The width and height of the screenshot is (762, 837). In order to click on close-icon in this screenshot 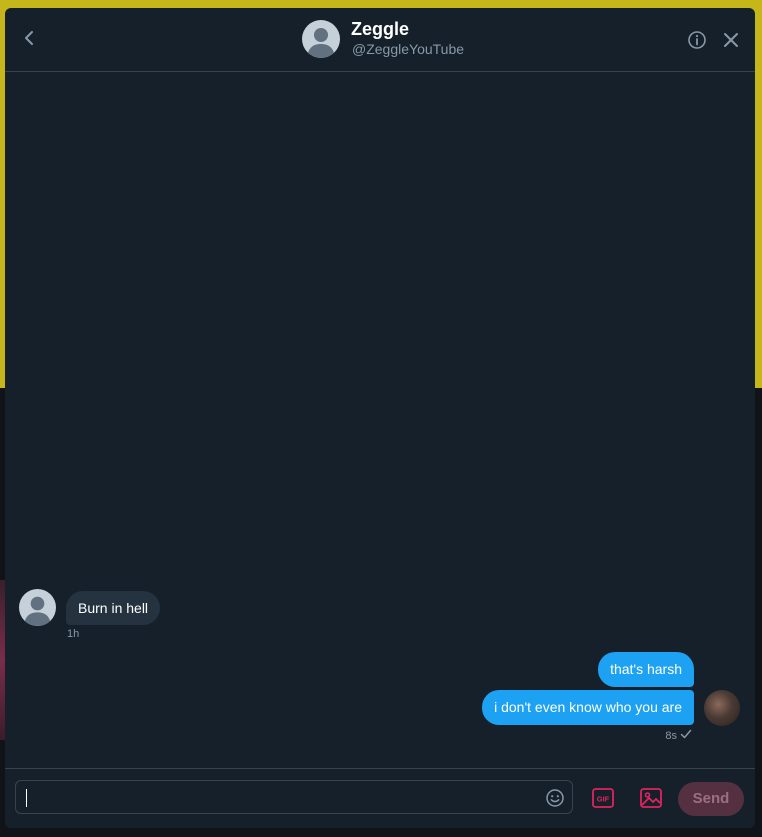, I will do `click(731, 40)`.